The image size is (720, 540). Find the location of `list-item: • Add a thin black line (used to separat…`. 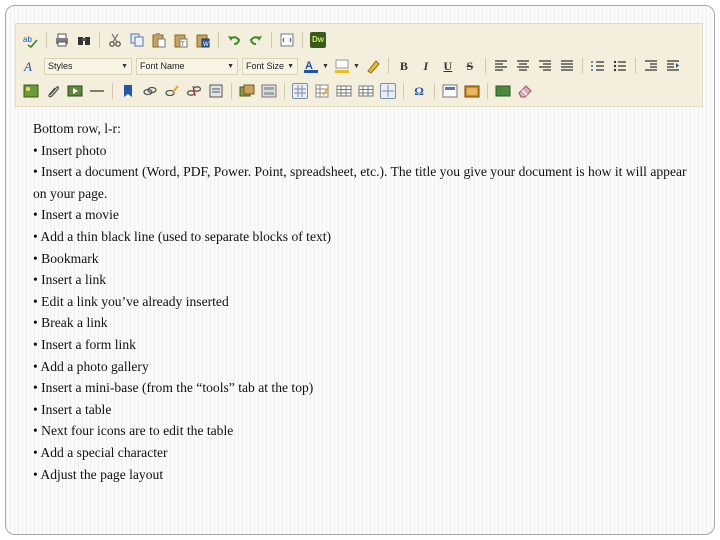

list-item: • Add a thin black line (used to separat… is located at coordinates (182, 236).